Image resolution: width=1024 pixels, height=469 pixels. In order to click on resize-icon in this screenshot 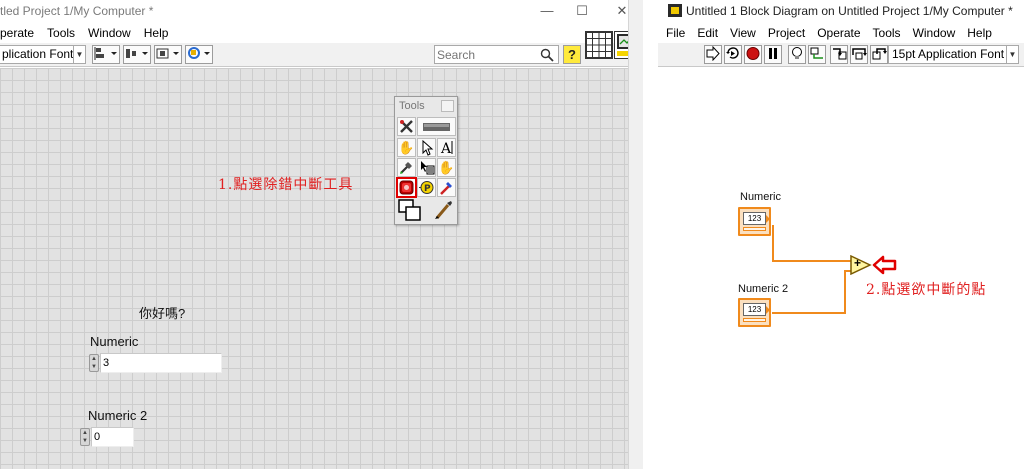, I will do `click(167, 53)`.